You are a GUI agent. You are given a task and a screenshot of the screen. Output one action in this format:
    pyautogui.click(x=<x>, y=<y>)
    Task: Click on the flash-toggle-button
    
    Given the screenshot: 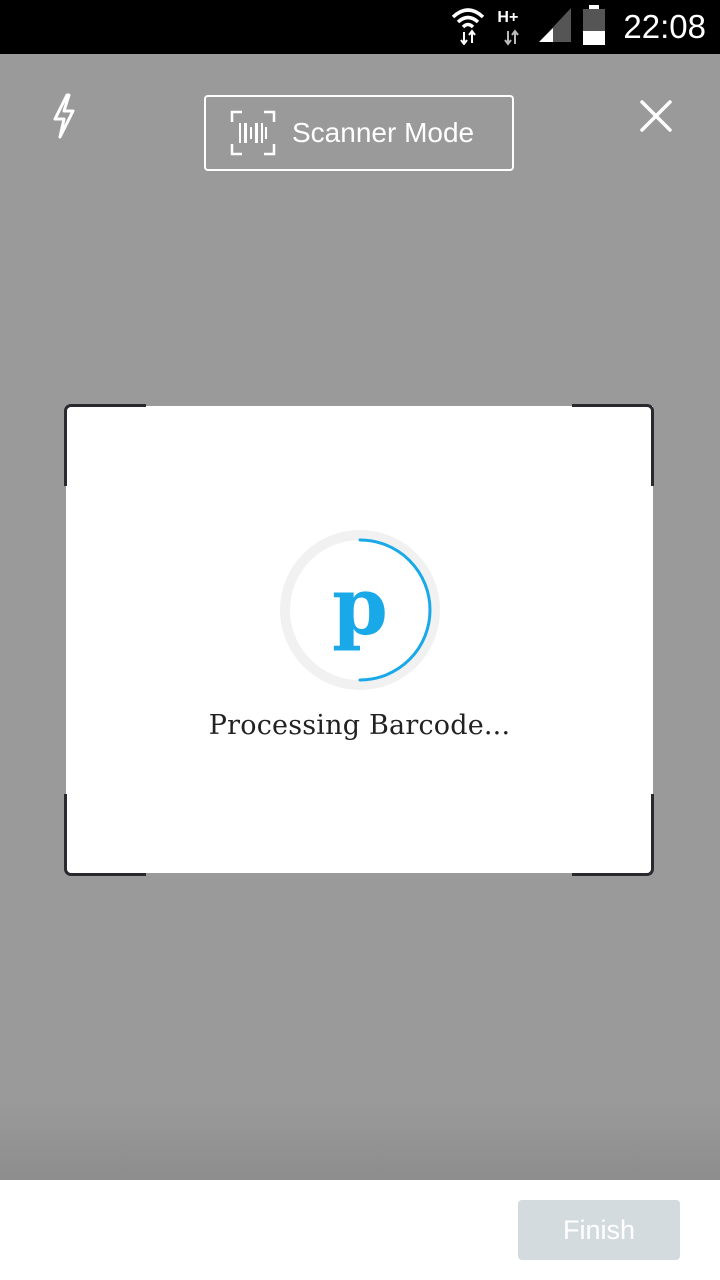 What is the action you would take?
    pyautogui.click(x=64, y=118)
    